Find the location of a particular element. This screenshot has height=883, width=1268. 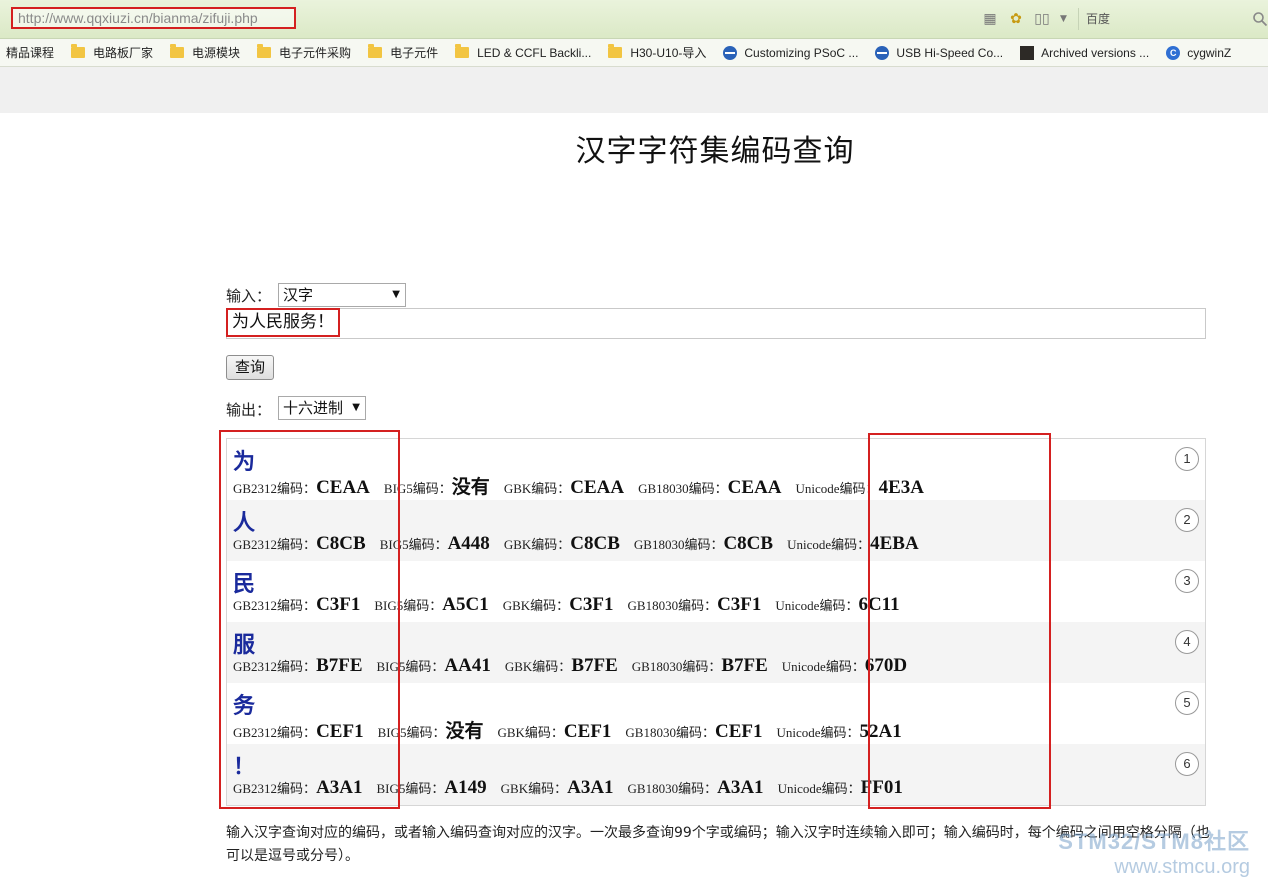

bookmark-label: 电子元件采购 is located at coordinates (315, 53).